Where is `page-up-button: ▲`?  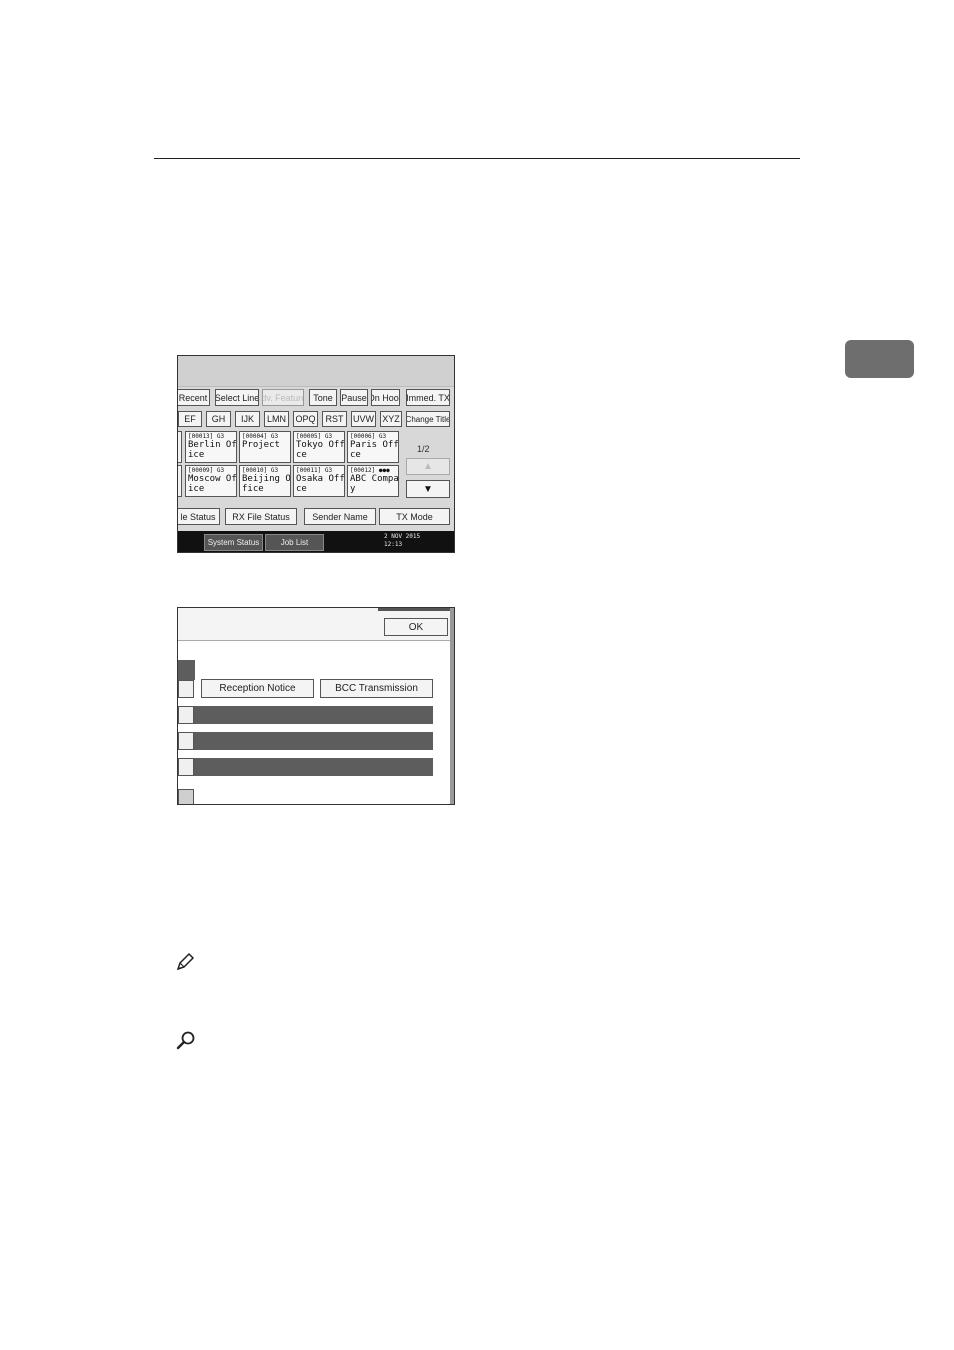
page-up-button: ▲ is located at coordinates (428, 466).